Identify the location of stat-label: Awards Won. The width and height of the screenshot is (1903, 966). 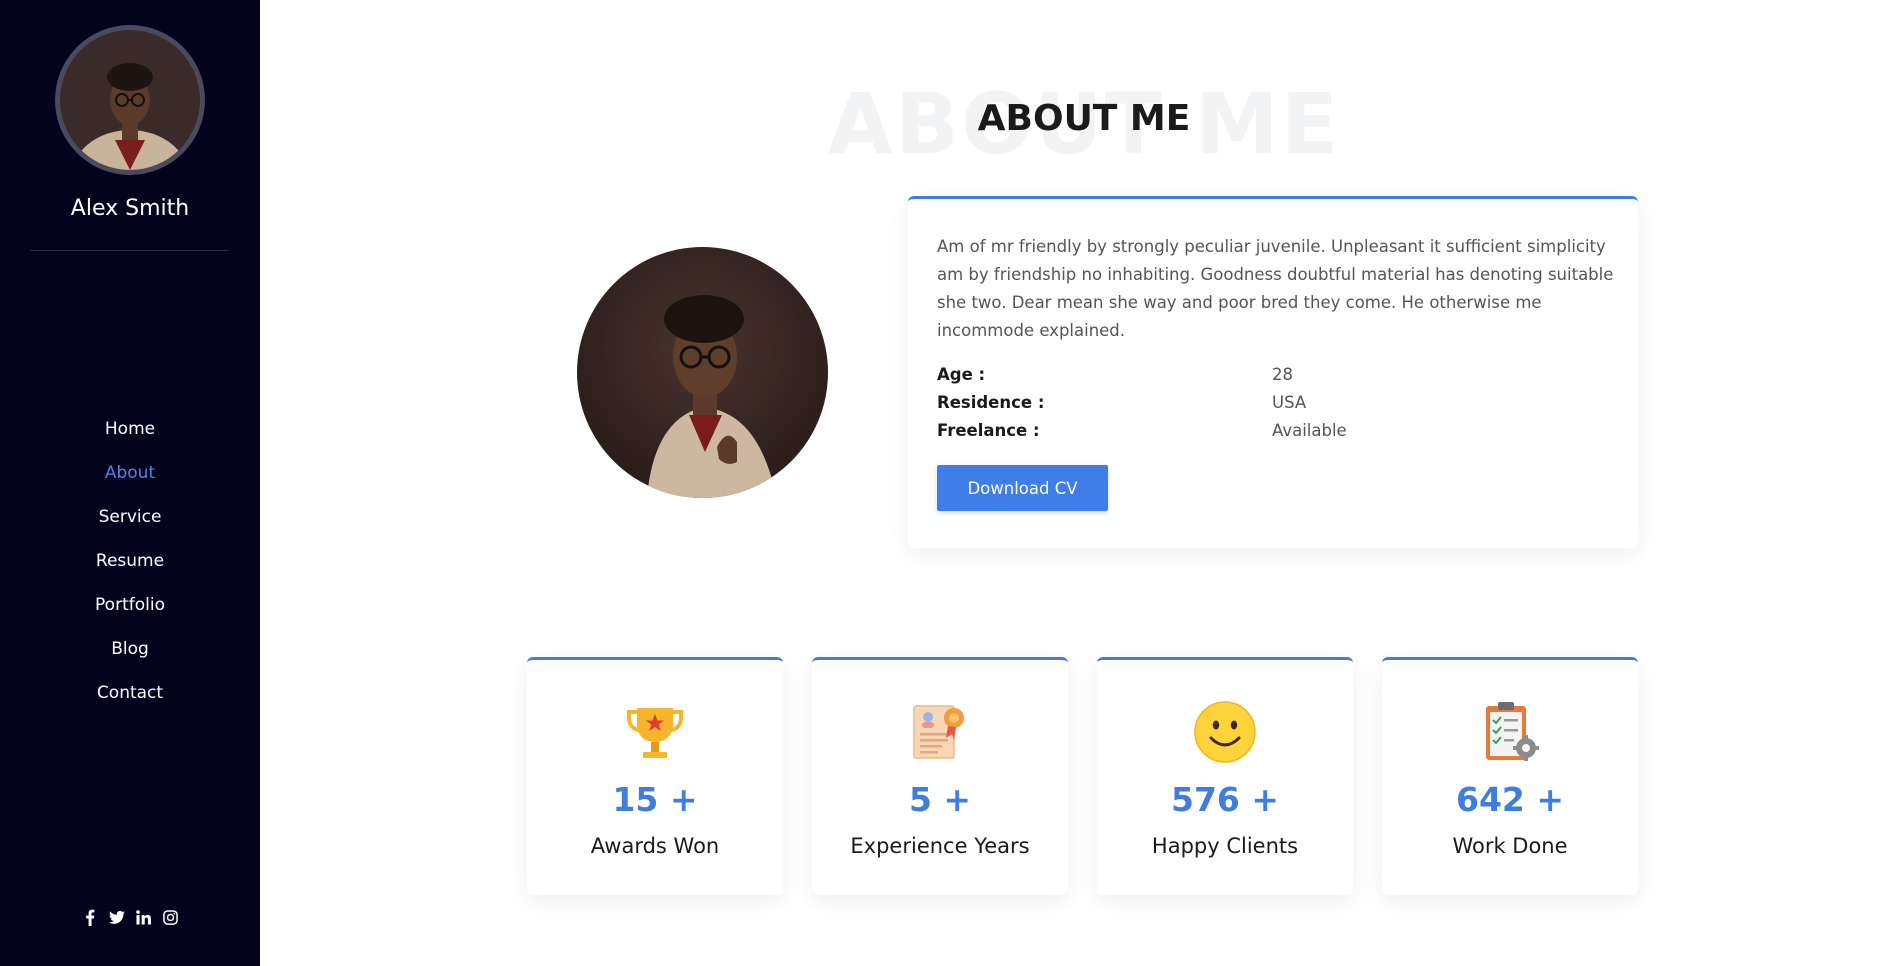
(655, 846).